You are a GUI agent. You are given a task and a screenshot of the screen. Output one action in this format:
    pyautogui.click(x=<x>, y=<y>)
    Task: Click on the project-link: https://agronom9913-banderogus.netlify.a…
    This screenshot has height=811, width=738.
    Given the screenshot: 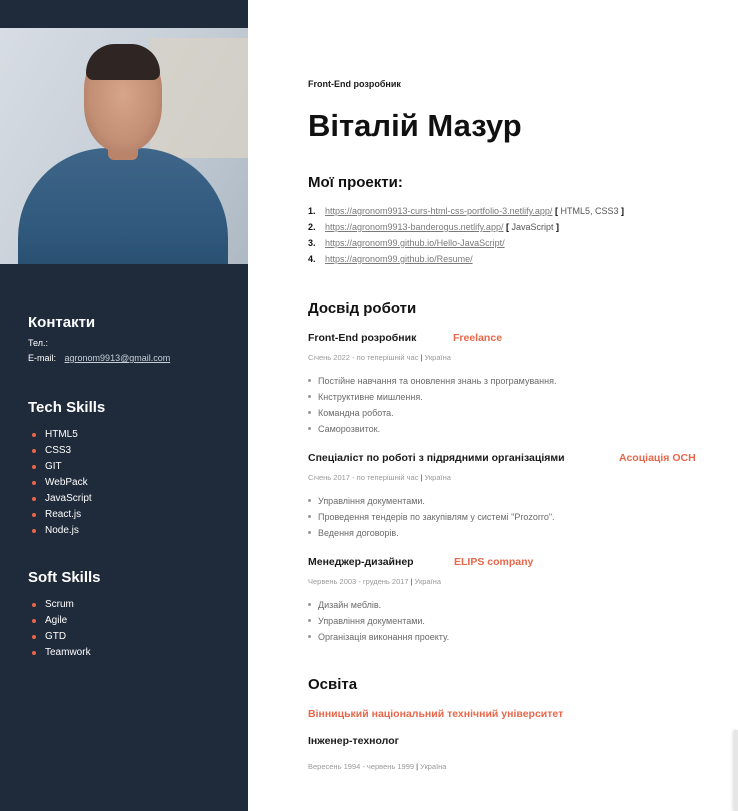 What is the action you would take?
    pyautogui.click(x=414, y=227)
    